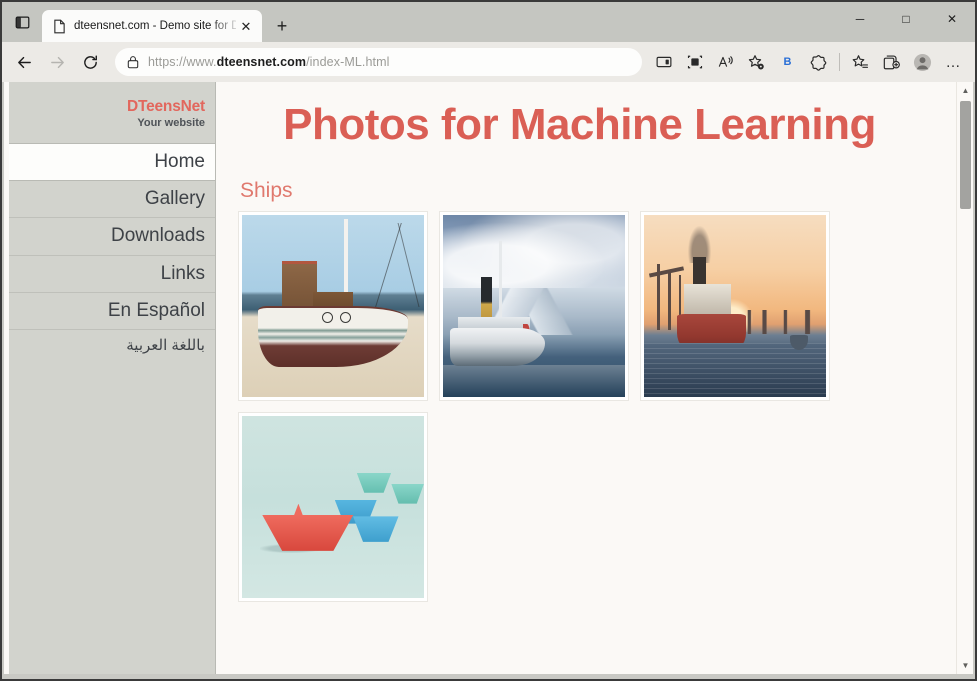 This screenshot has height=681, width=977. What do you see at coordinates (112, 312) in the screenshot?
I see `sidebar-item-en-espanol: En Español` at bounding box center [112, 312].